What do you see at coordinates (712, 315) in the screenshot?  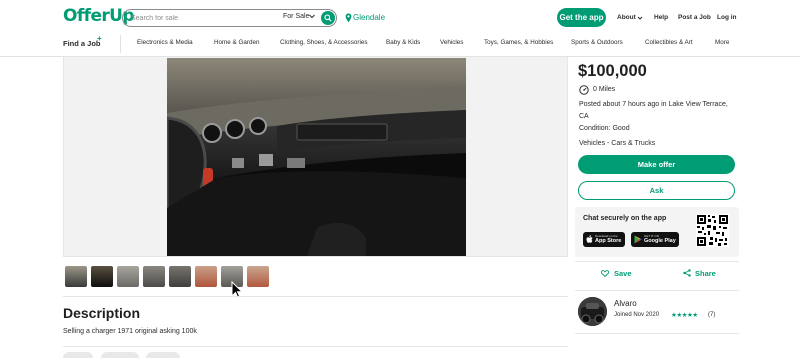 I see `seller-rating-count: (7)` at bounding box center [712, 315].